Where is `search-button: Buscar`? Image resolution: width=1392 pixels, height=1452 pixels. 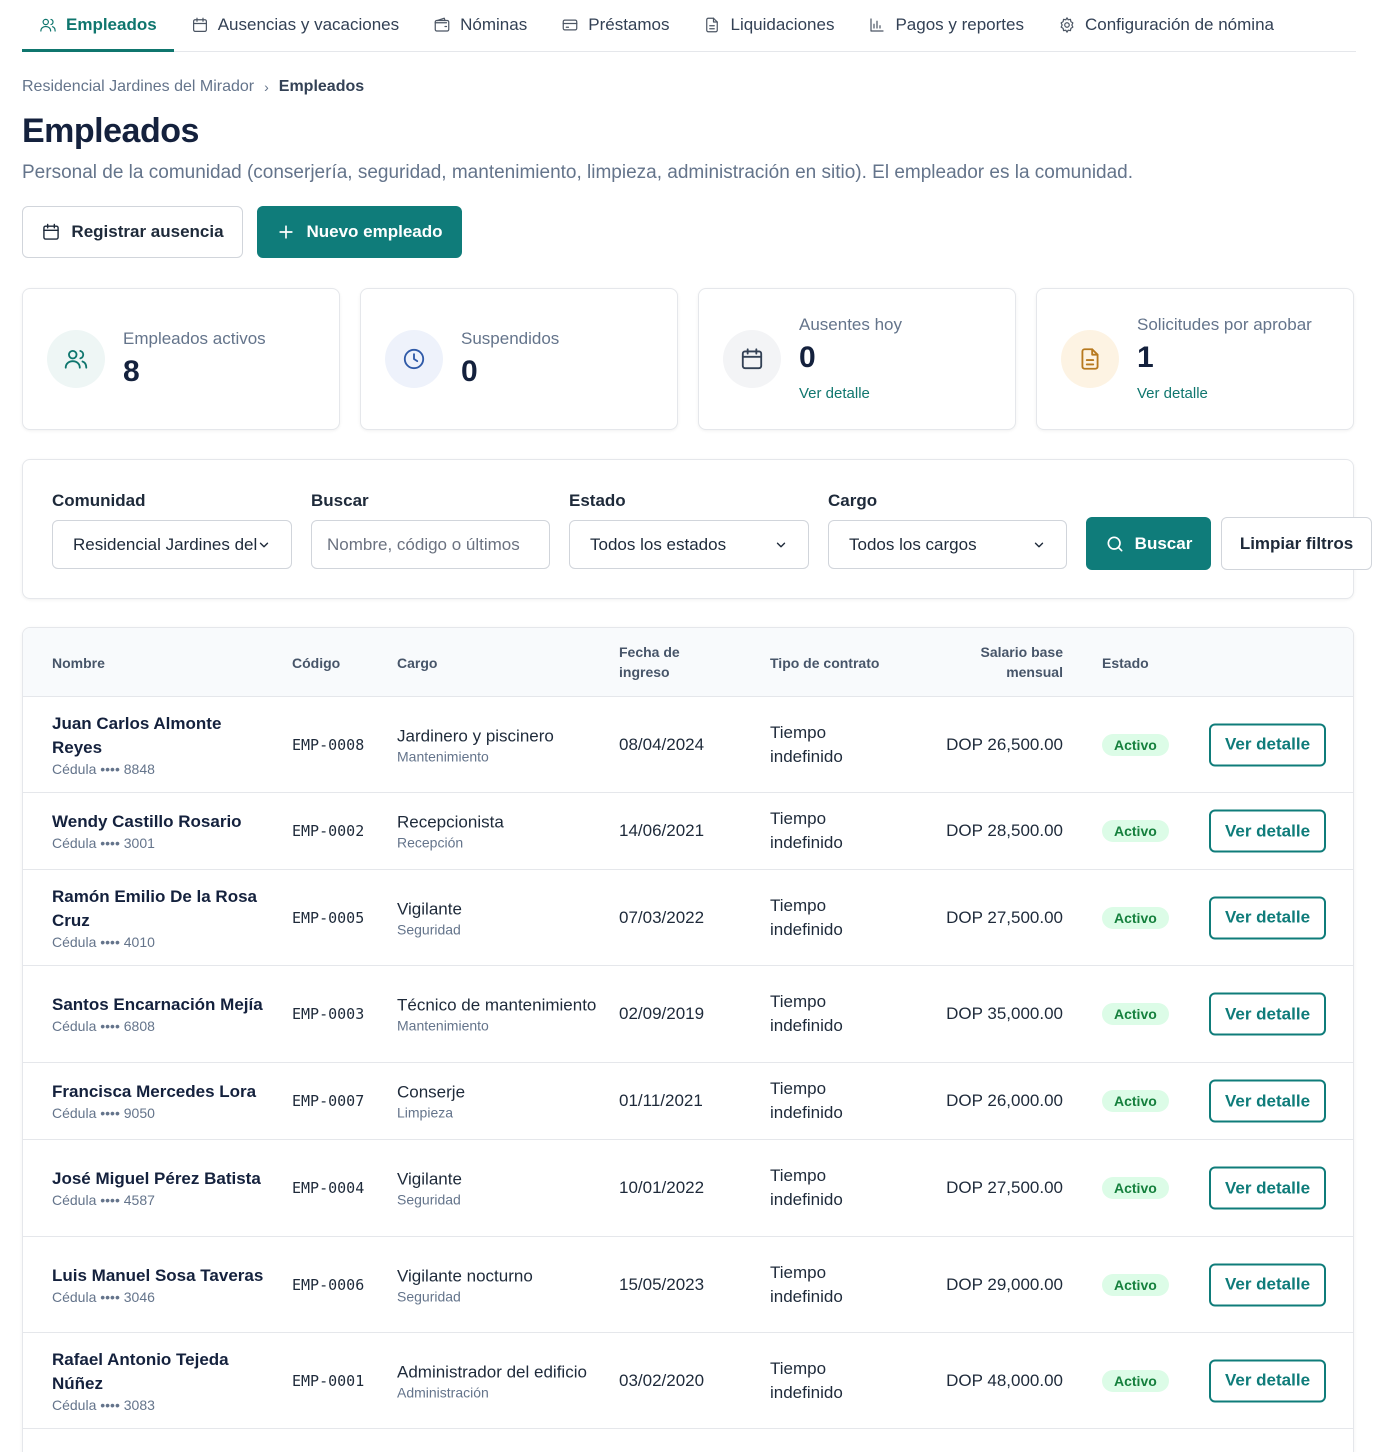 search-button: Buscar is located at coordinates (1148, 543).